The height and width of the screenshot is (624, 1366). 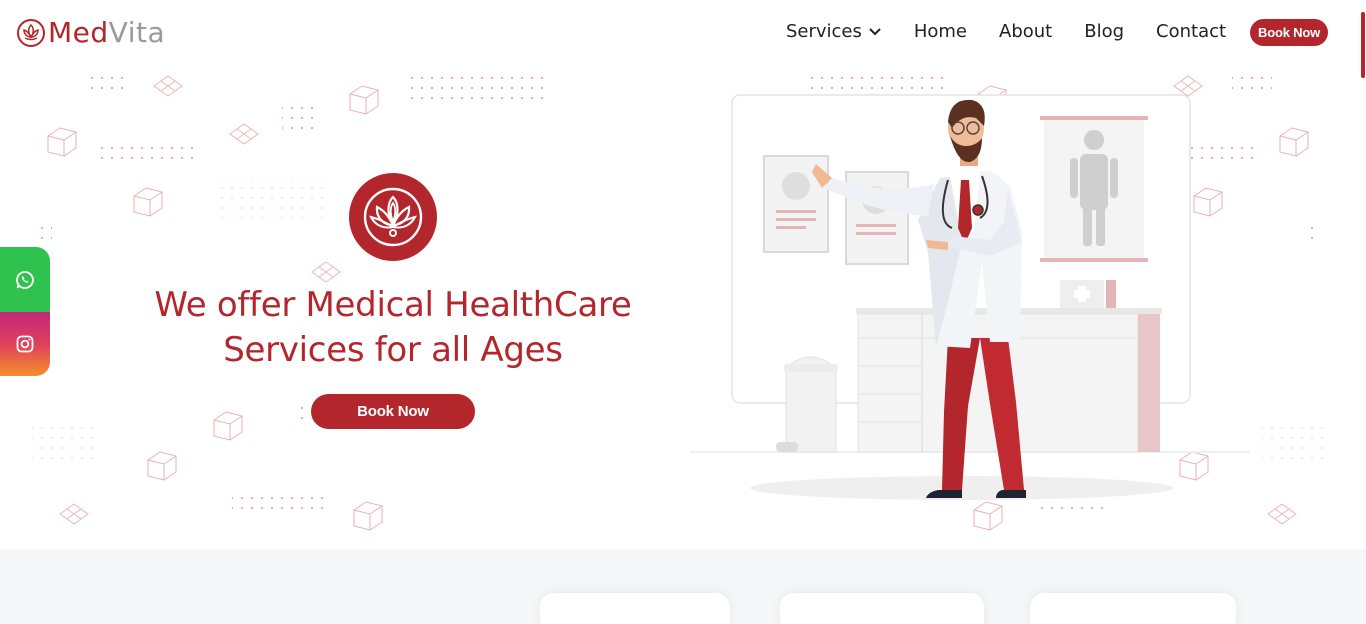 What do you see at coordinates (31, 33) in the screenshot?
I see `lotus-logo-icon` at bounding box center [31, 33].